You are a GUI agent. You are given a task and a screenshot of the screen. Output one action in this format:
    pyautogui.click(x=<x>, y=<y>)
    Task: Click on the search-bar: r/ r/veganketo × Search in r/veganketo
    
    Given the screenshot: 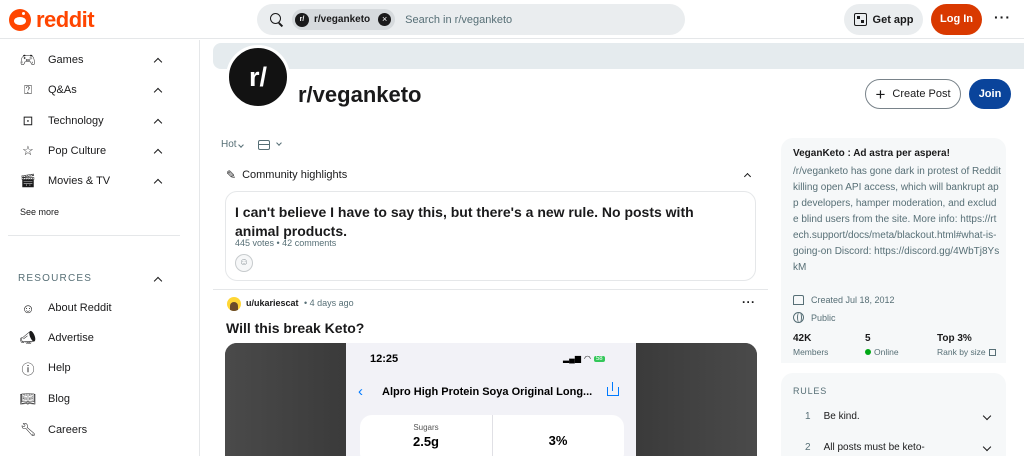 What is the action you would take?
    pyautogui.click(x=471, y=19)
    